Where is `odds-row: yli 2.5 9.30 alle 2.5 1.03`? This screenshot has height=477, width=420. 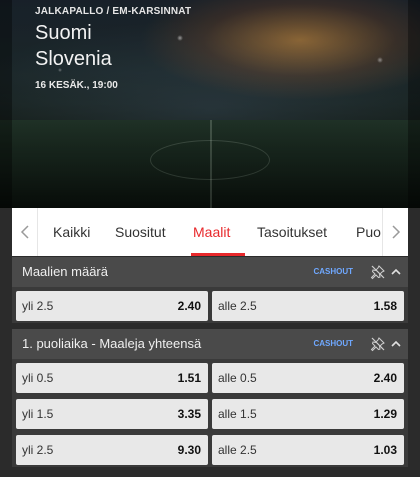
odds-row: yli 2.5 9.30 alle 2.5 1.03 is located at coordinates (210, 449).